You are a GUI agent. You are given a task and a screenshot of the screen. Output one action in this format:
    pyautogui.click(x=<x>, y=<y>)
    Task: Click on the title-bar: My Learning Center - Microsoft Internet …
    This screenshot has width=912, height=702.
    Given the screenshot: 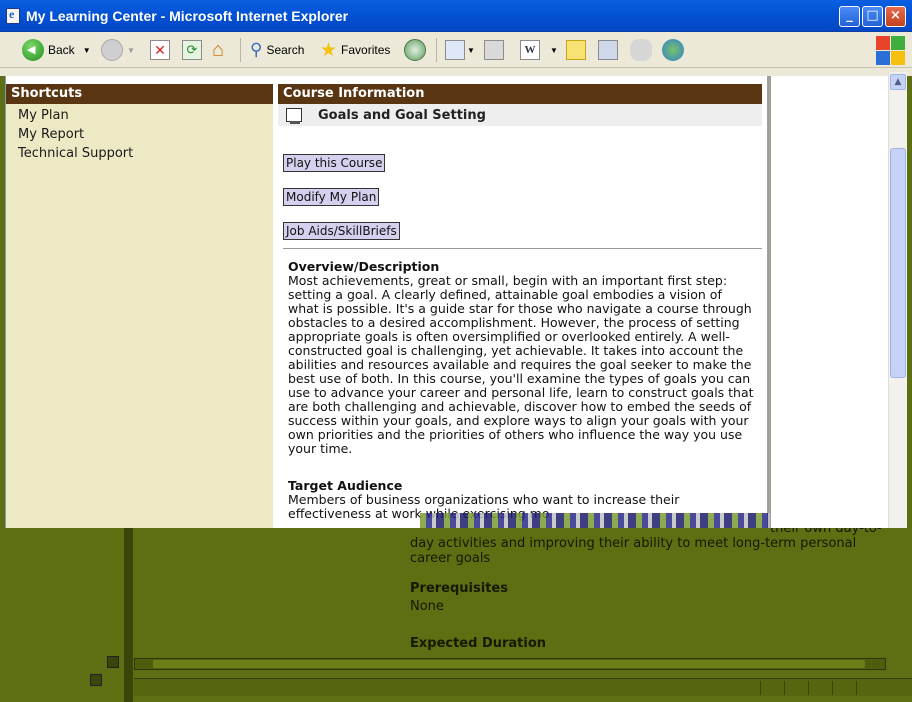 What is the action you would take?
    pyautogui.click(x=456, y=16)
    